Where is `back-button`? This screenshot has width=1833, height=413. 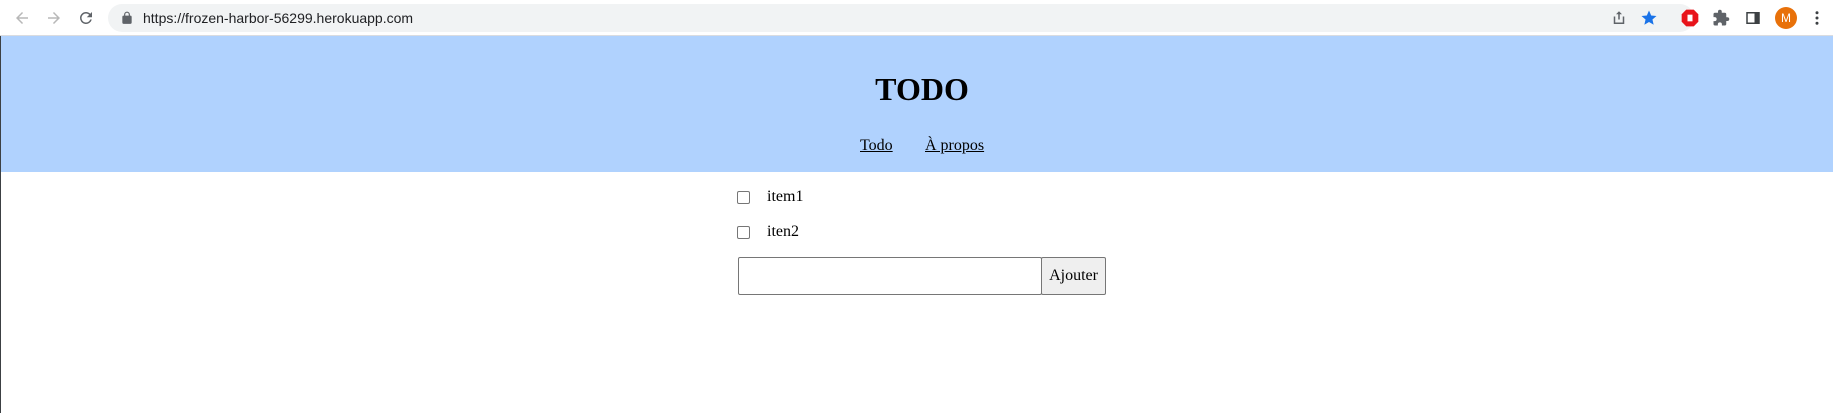 back-button is located at coordinates (22, 18).